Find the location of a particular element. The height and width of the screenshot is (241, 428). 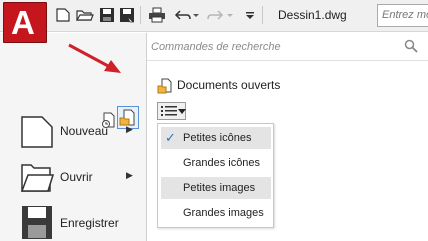

menu-item-nouveau: Nouveau ▶ is located at coordinates (73, 133).